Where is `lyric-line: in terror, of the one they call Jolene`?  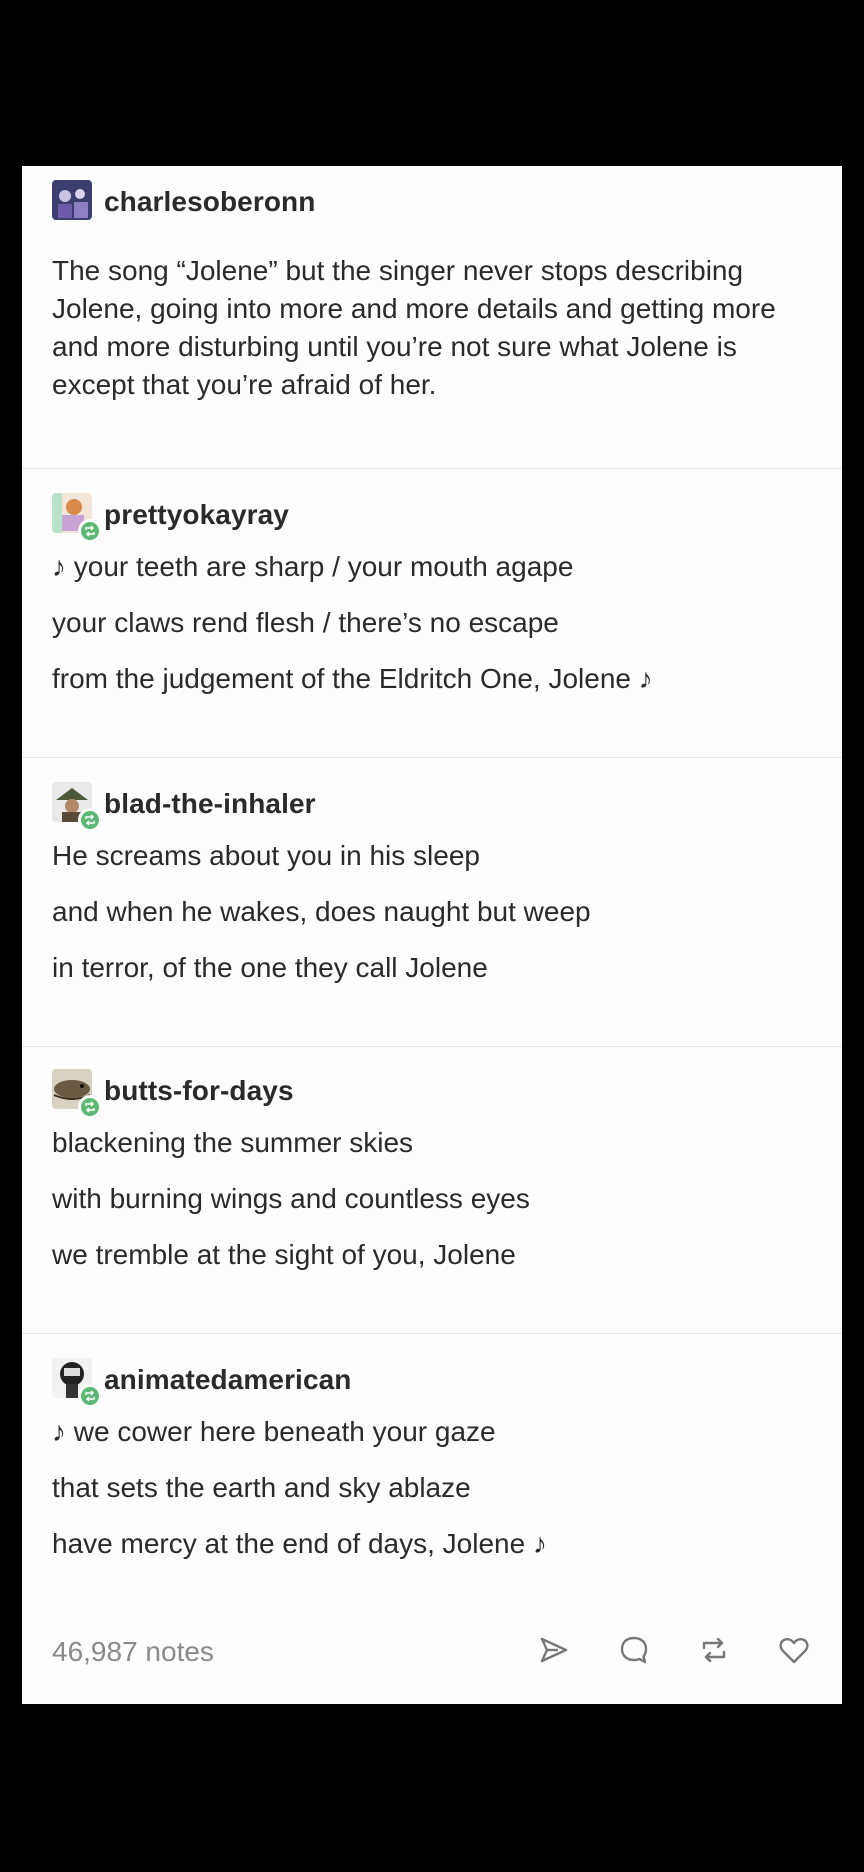
lyric-line: in terror, of the one they call Jolene is located at coordinates (270, 967).